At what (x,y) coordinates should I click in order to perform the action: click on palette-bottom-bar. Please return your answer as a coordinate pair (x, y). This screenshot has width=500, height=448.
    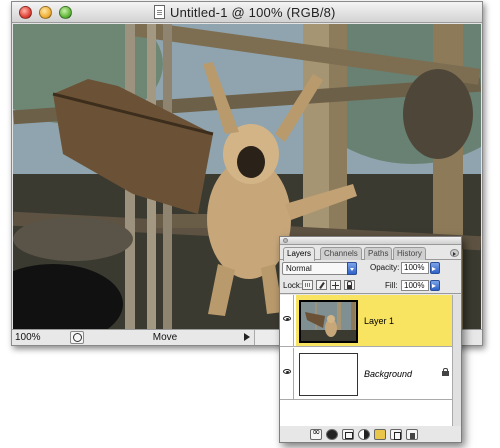
    Looking at the image, I should click on (370, 434).